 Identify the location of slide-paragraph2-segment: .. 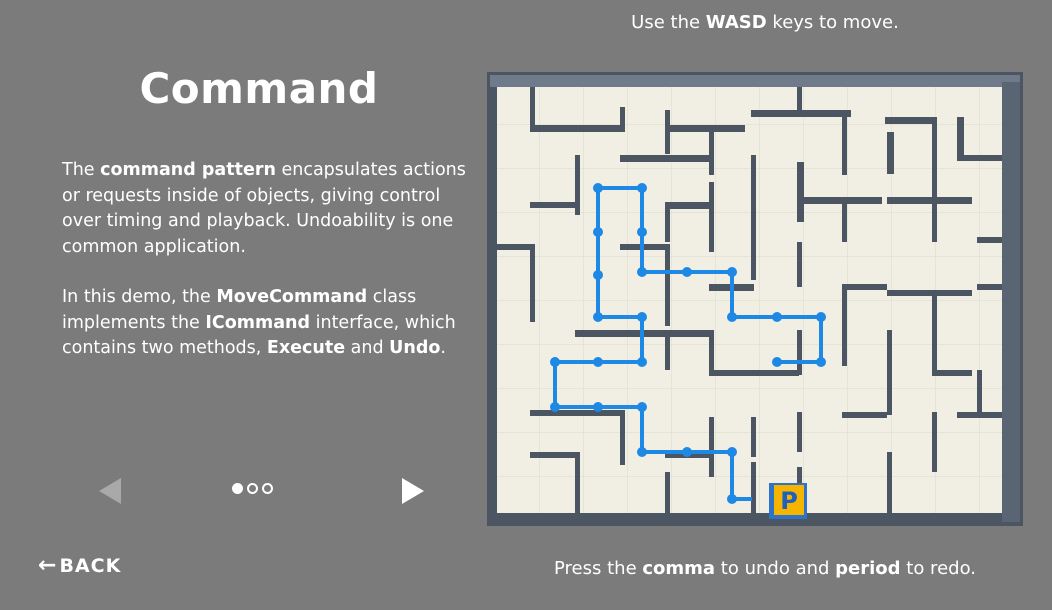
(443, 348).